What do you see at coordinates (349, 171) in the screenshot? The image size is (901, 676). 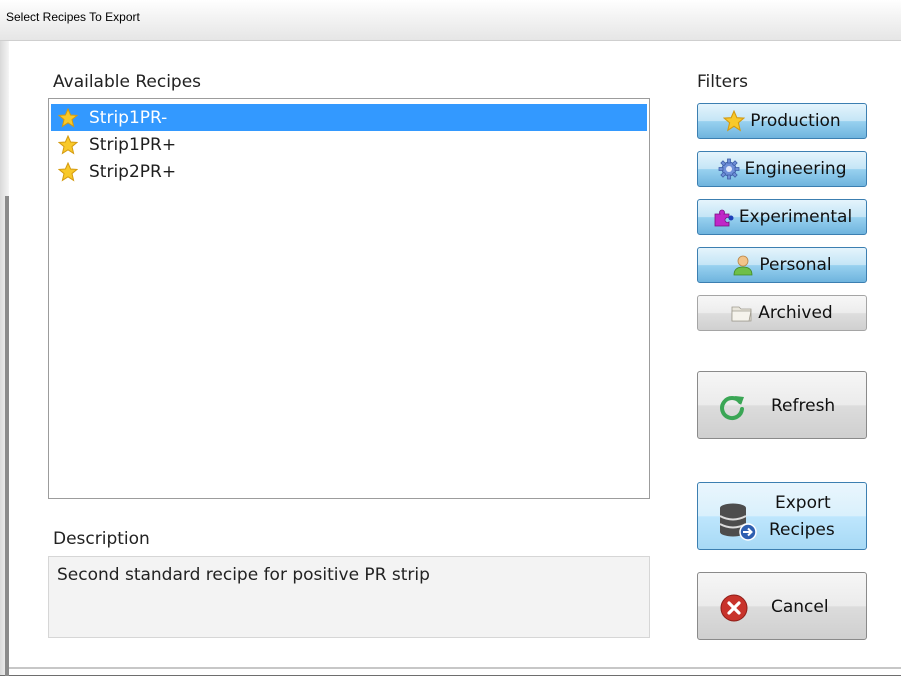 I see `list-item-strip2pr-plus: Strip2PR+` at bounding box center [349, 171].